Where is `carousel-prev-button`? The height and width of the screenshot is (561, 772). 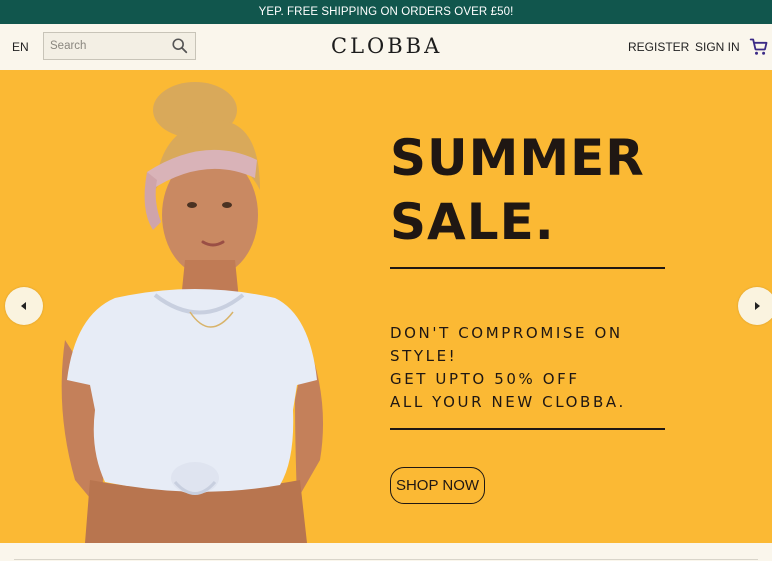 carousel-prev-button is located at coordinates (24, 306).